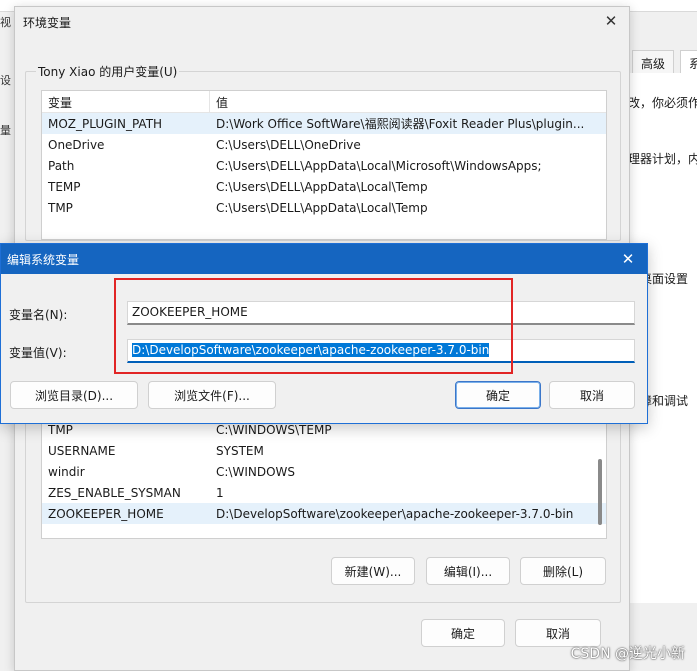  What do you see at coordinates (61, 165) in the screenshot?
I see `var-name: Path` at bounding box center [61, 165].